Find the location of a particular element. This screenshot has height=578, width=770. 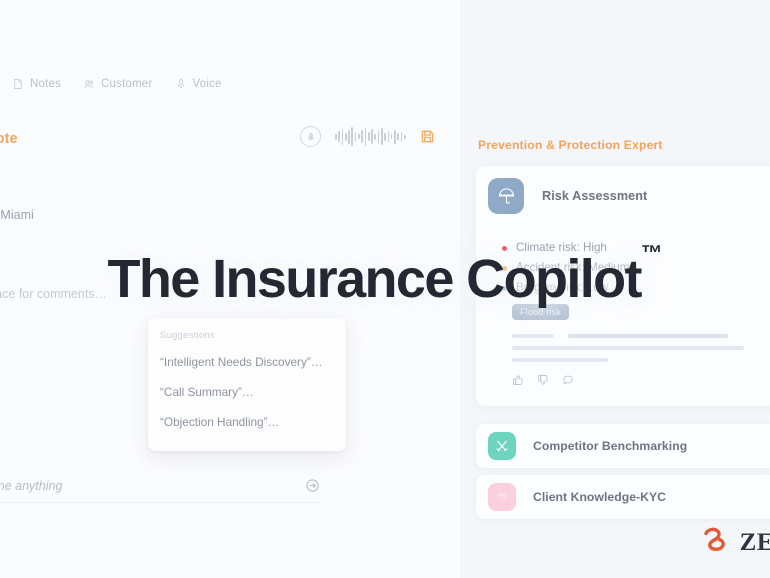

thumbs-down-icon is located at coordinates (543, 380).